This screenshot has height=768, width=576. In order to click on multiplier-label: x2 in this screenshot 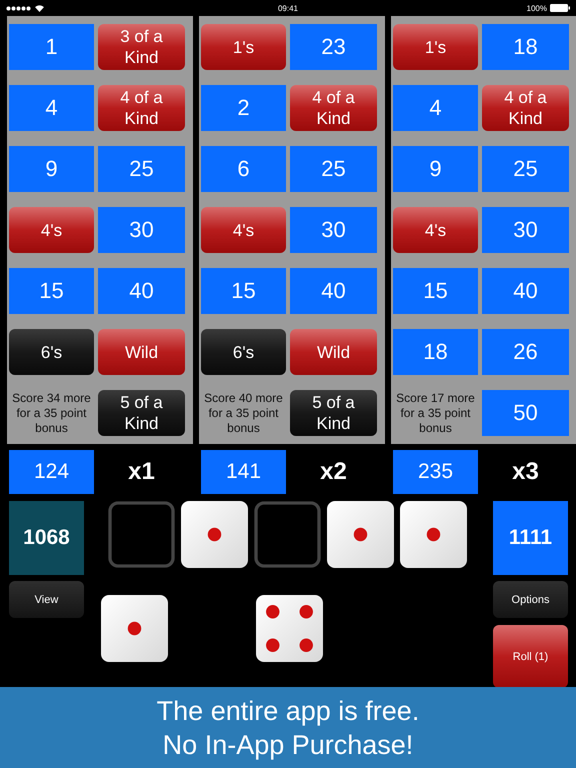, I will do `click(333, 472)`.